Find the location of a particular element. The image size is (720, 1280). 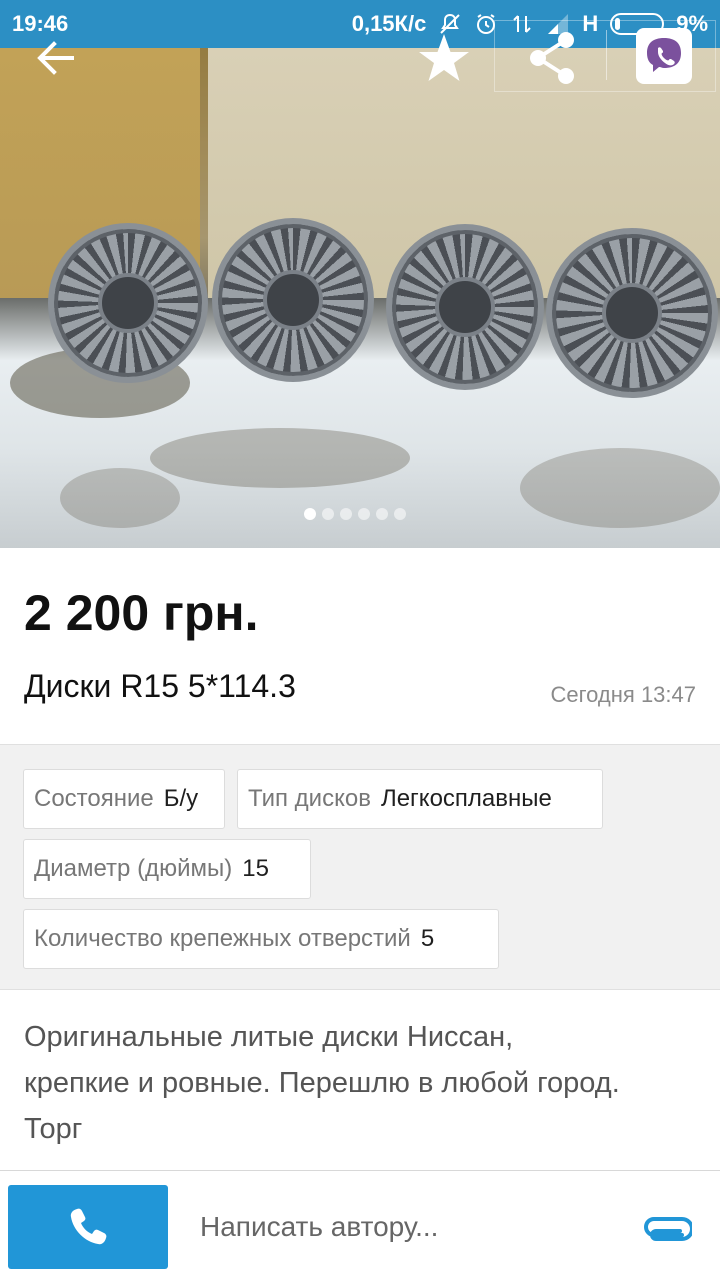

viber-icon is located at coordinates (664, 55).